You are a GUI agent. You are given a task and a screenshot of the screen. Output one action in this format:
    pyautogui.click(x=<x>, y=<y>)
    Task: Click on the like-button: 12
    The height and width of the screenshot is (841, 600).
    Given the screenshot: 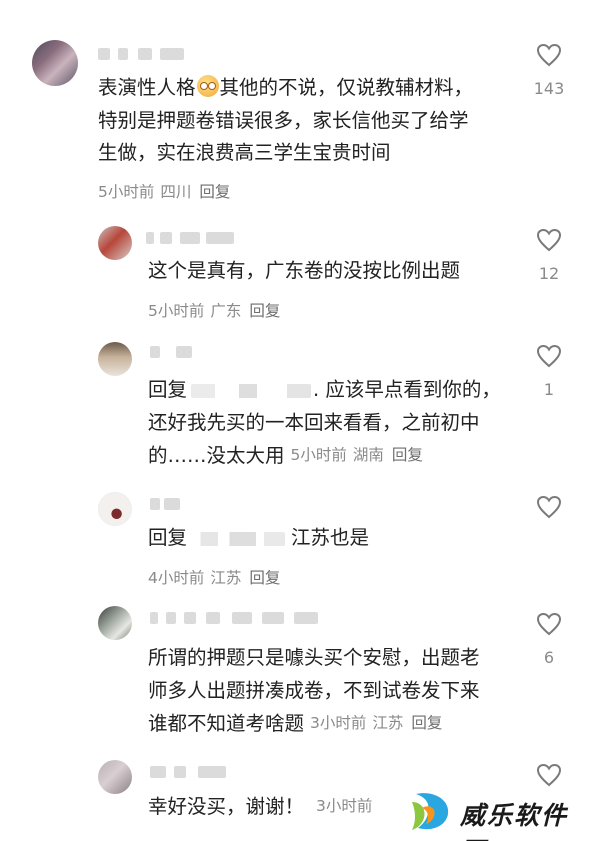 What is the action you would take?
    pyautogui.click(x=549, y=255)
    